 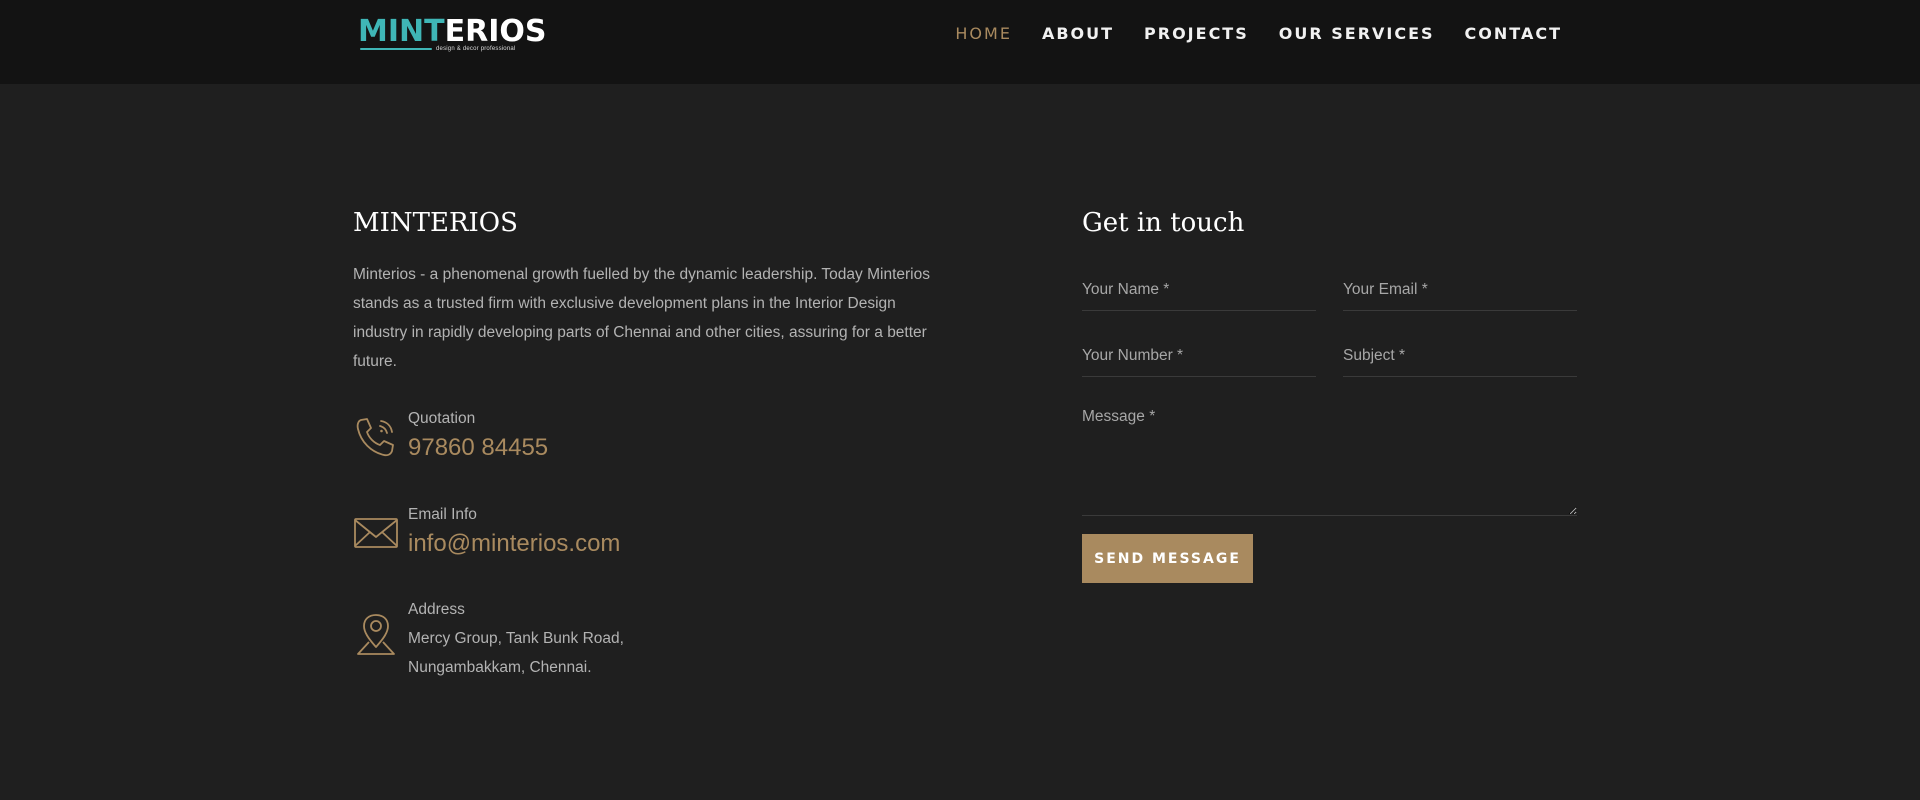 What do you see at coordinates (668, 544) in the screenshot?
I see `contact-email-value: info@minterios.com` at bounding box center [668, 544].